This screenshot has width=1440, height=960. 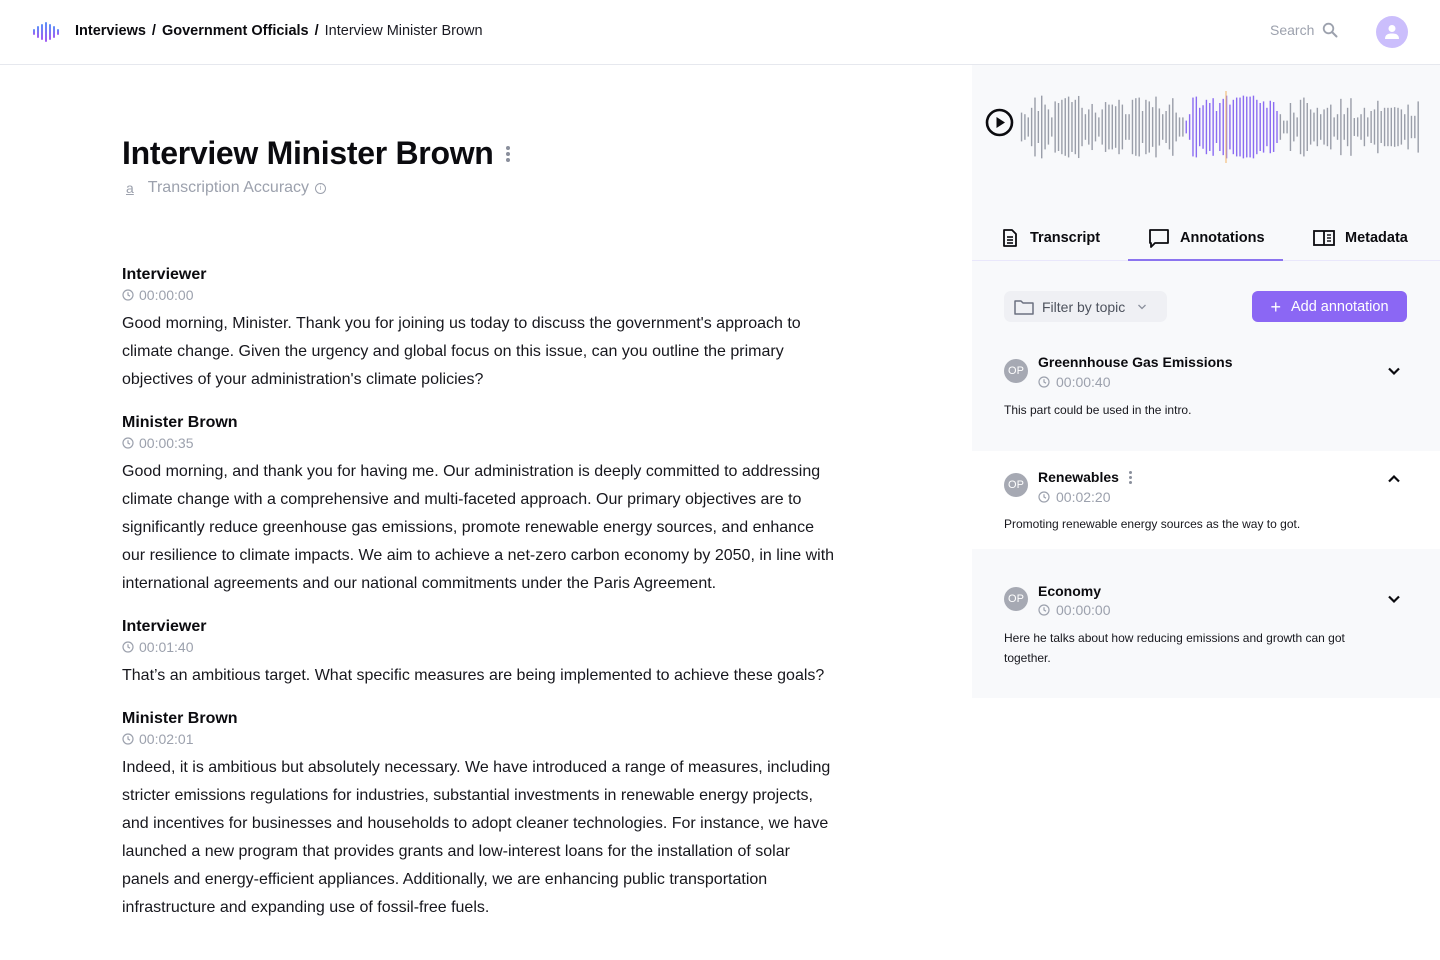 I want to click on audio-player, so click(x=1206, y=130).